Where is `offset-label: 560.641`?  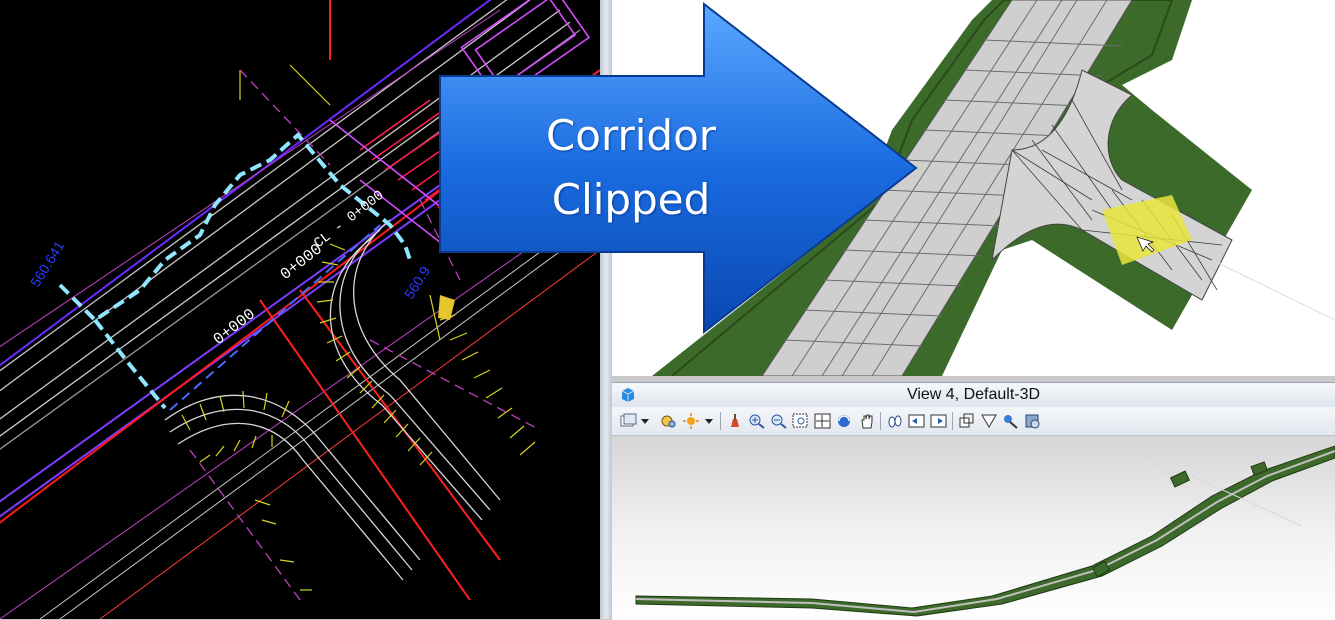
offset-label: 560.641 is located at coordinates (47, 264).